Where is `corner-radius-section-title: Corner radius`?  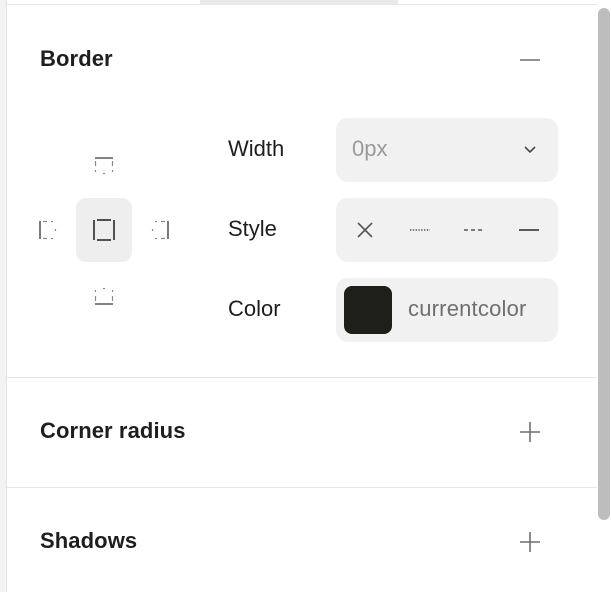 corner-radius-section-title: Corner radius is located at coordinates (113, 430).